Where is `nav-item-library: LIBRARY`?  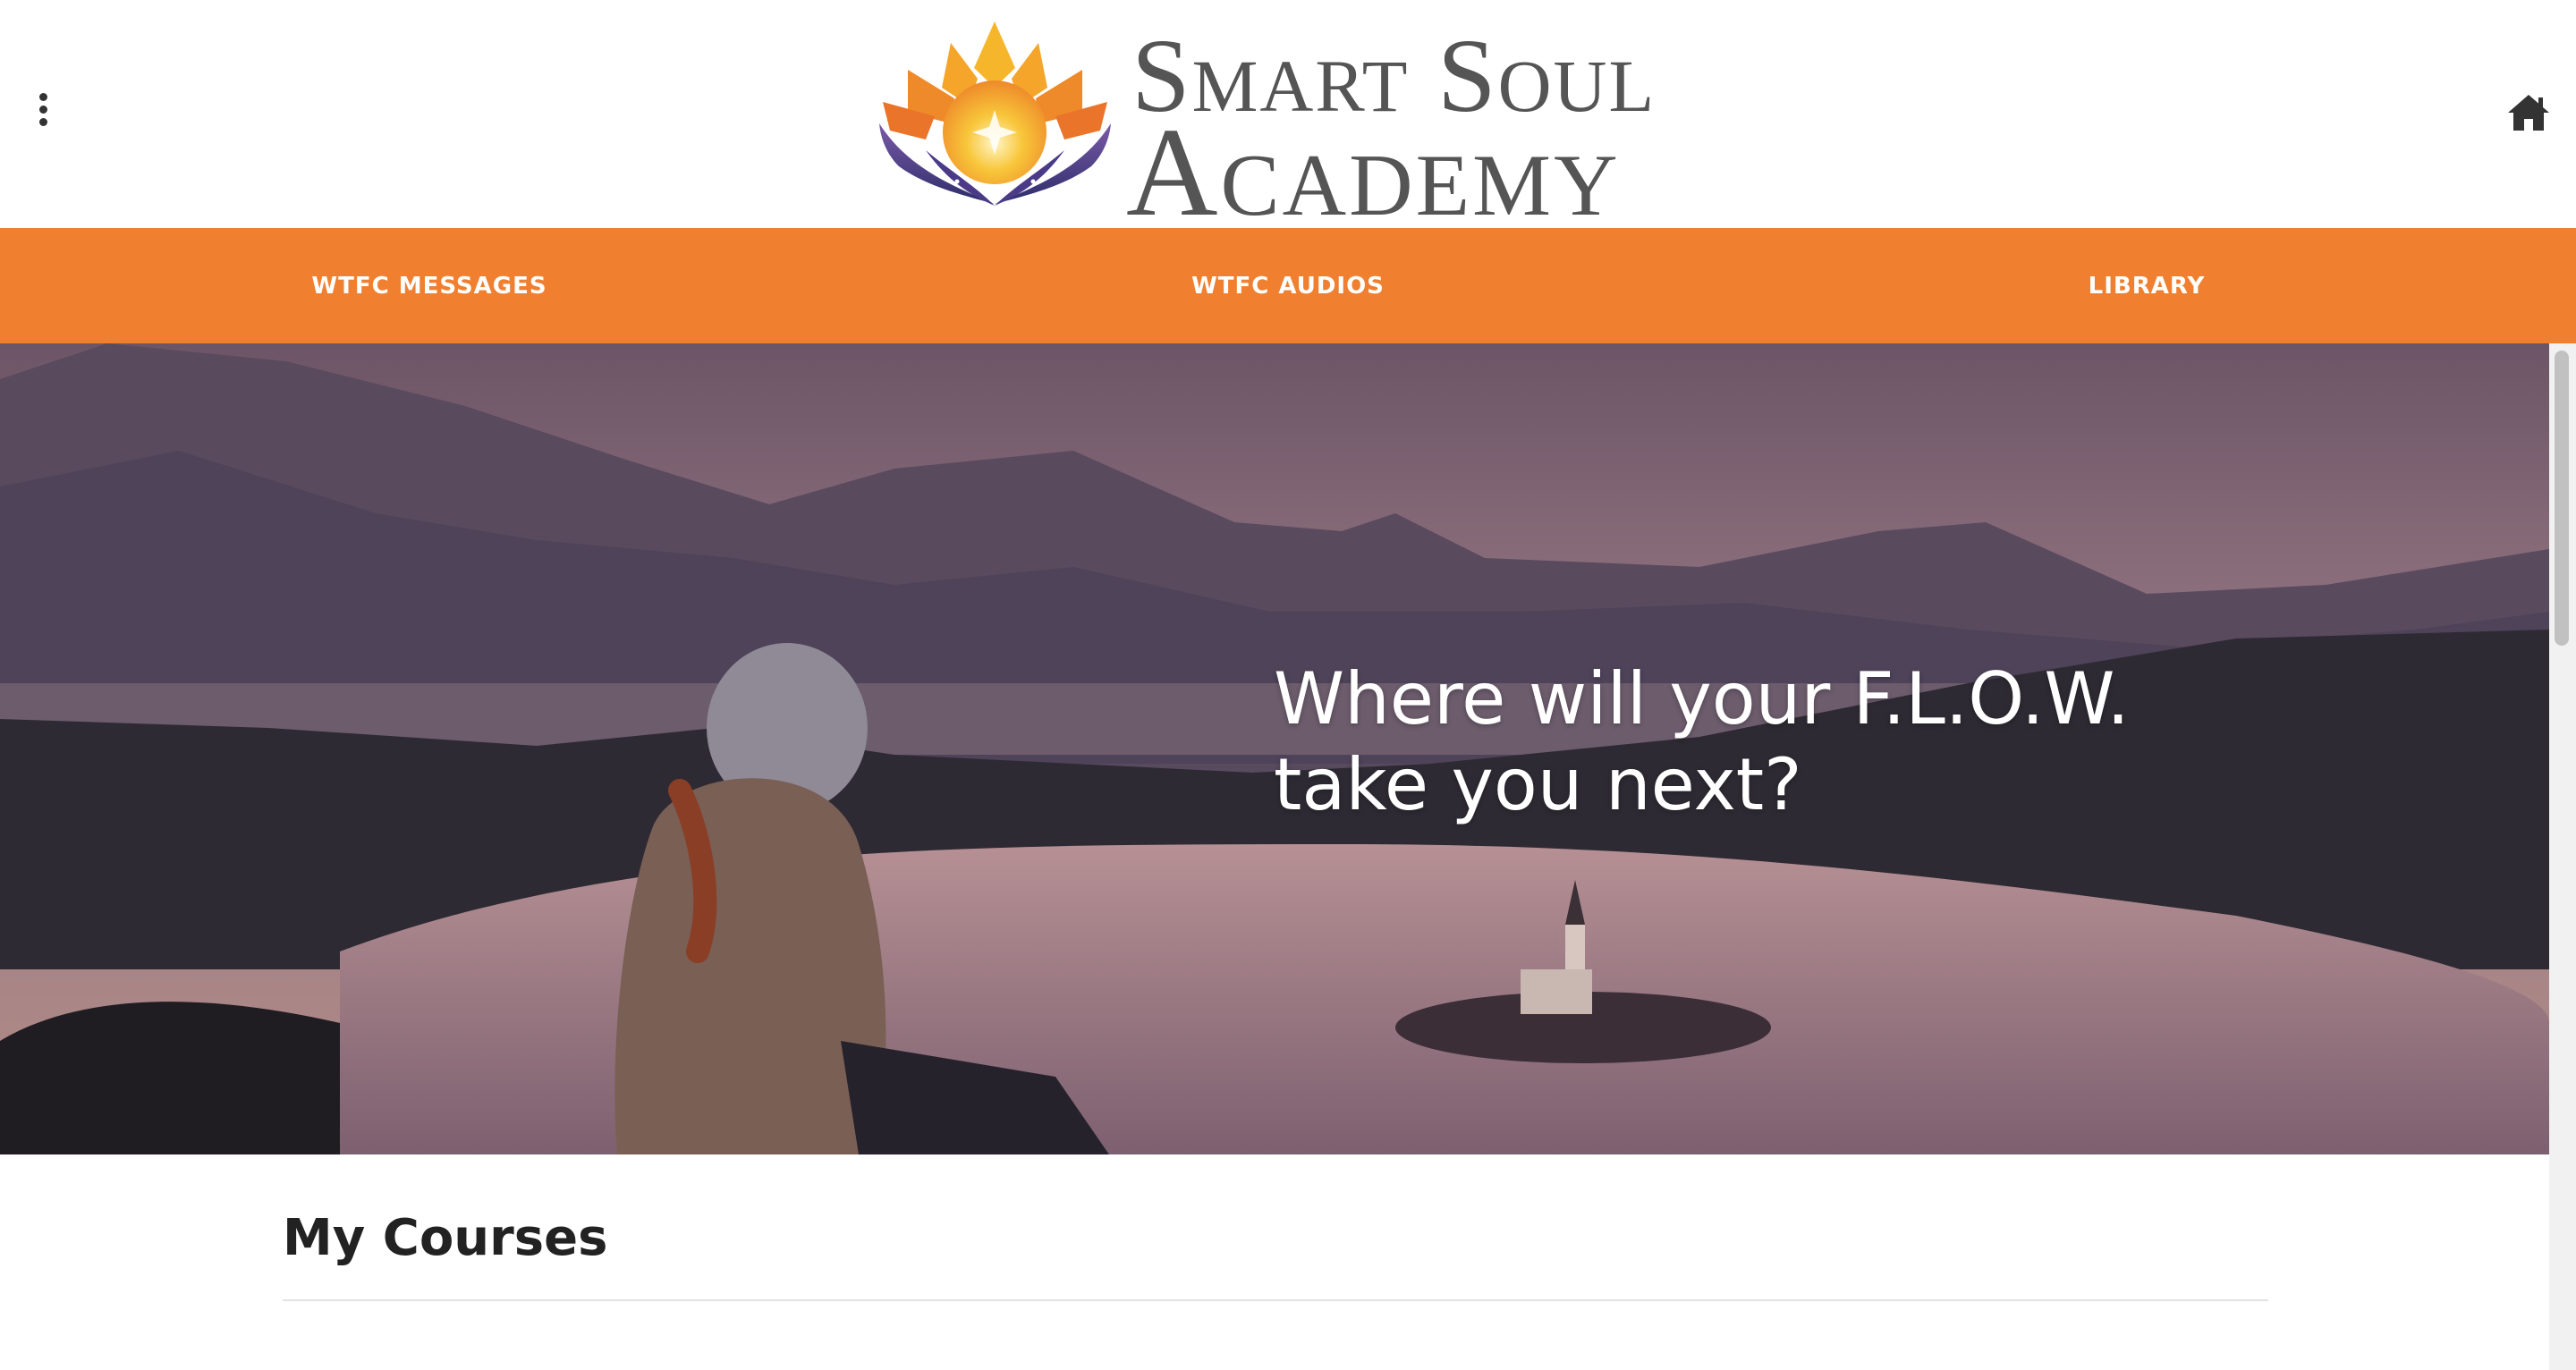 nav-item-library: LIBRARY is located at coordinates (2146, 285).